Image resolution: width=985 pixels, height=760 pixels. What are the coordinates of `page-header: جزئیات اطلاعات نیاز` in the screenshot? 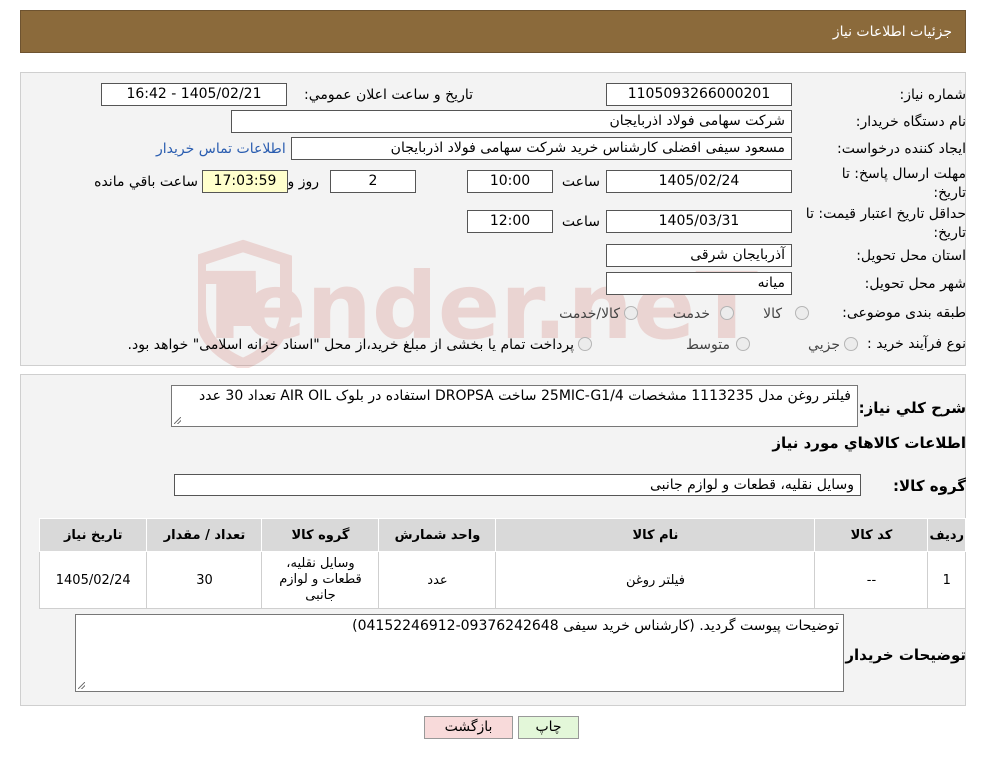 It's located at (493, 31).